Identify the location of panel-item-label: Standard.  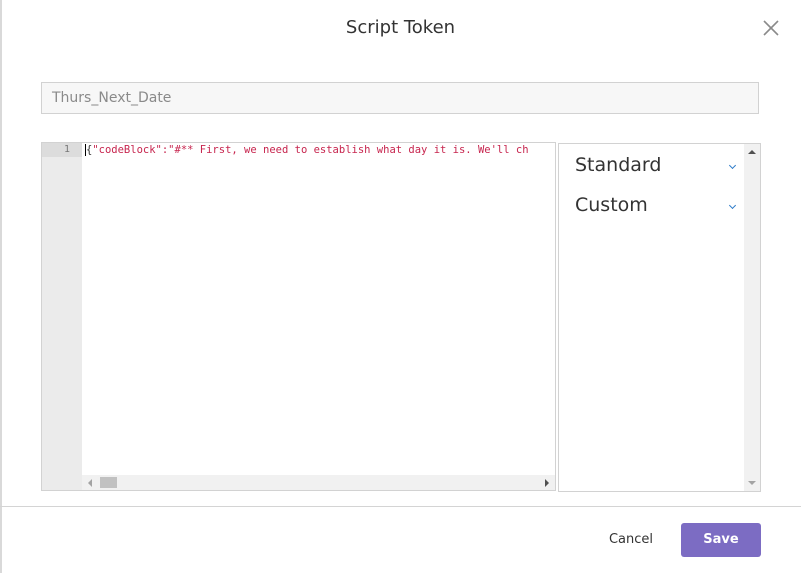
(618, 165).